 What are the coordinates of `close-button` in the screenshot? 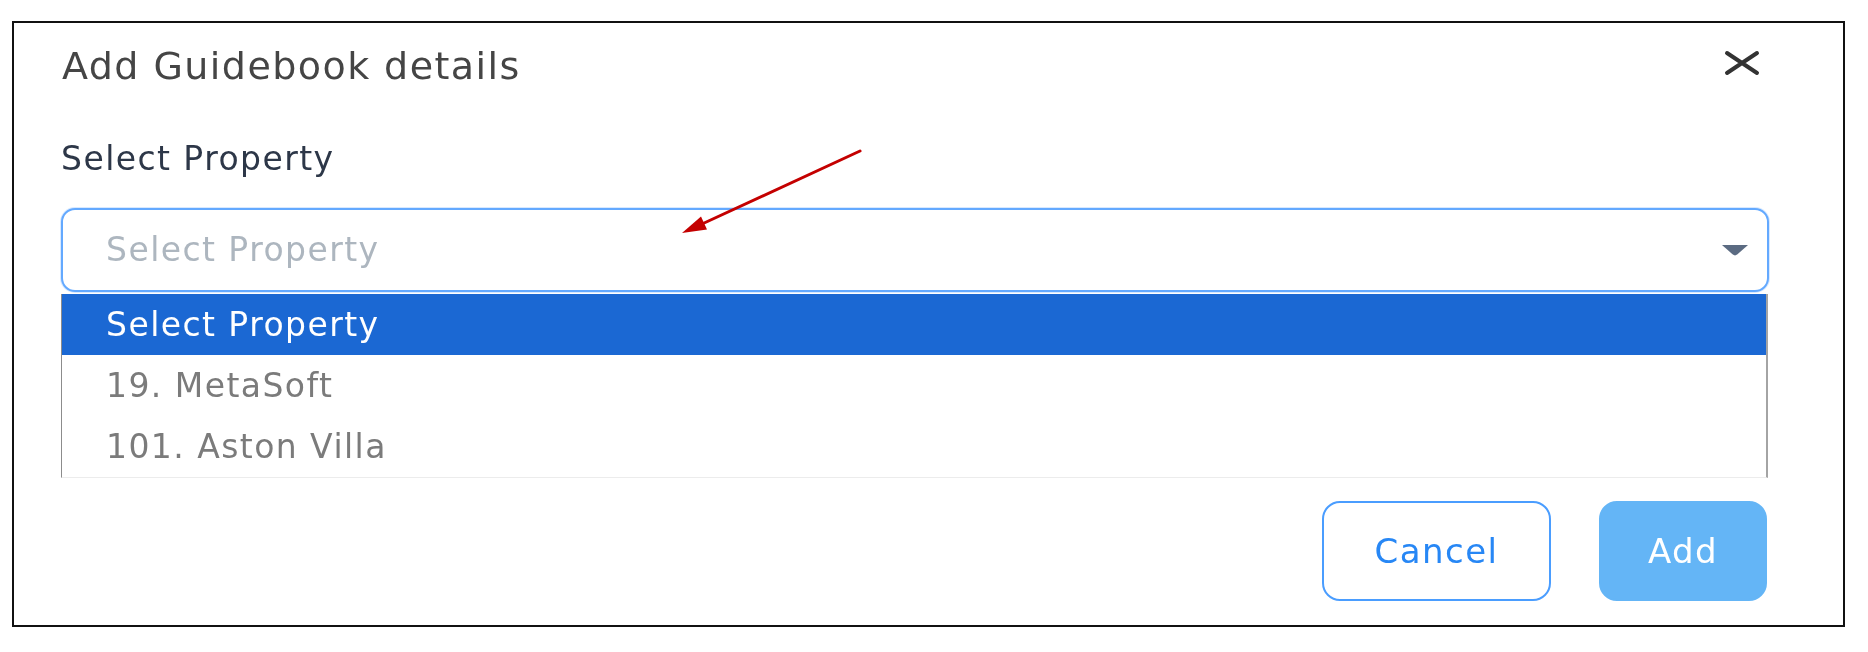 It's located at (1742, 63).